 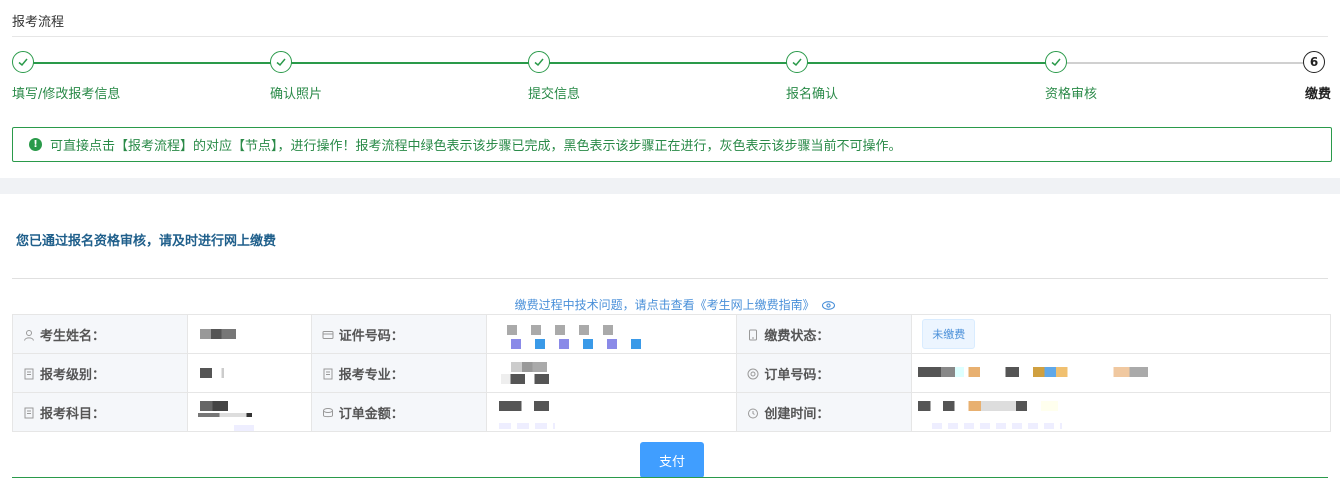 I want to click on user-icon, so click(x=29, y=335).